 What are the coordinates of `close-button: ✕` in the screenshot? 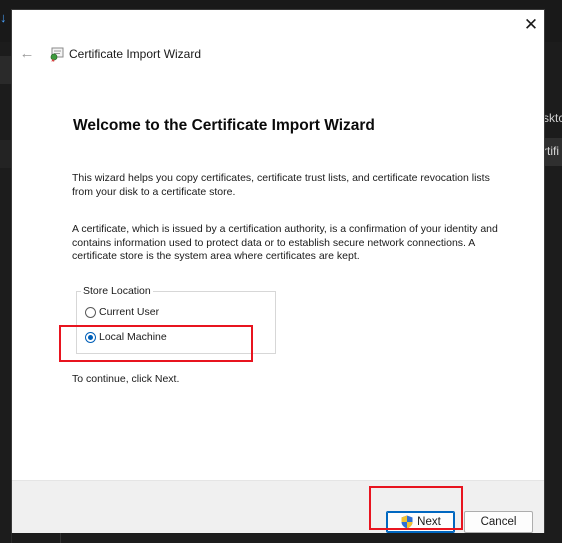 It's located at (531, 25).